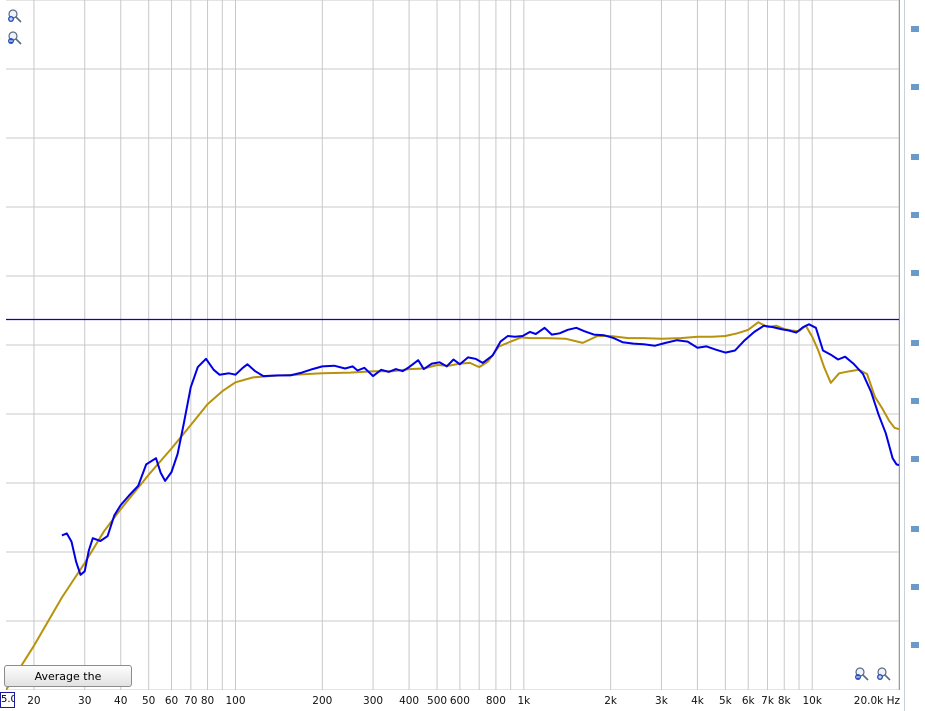  I want to click on y-value-readout: 5.0, so click(7, 700).